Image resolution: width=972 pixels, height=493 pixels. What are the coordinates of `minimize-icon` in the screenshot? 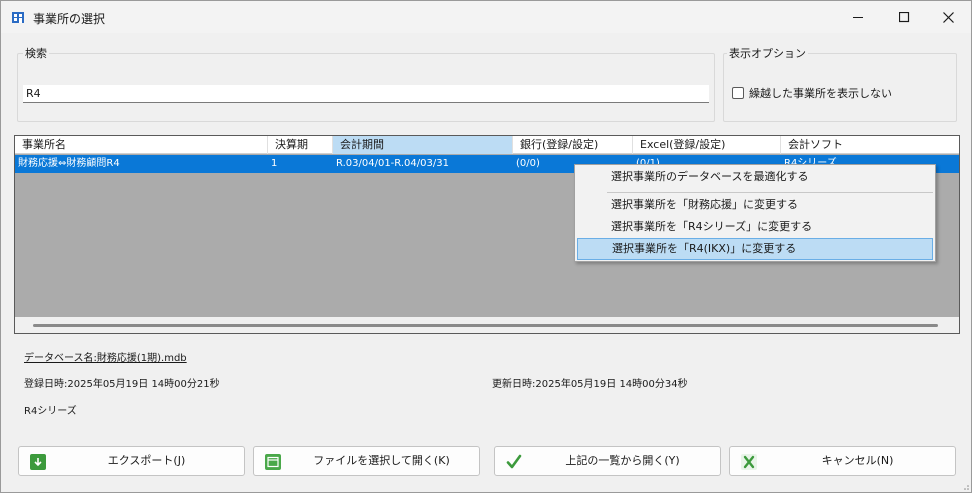 It's located at (857, 17).